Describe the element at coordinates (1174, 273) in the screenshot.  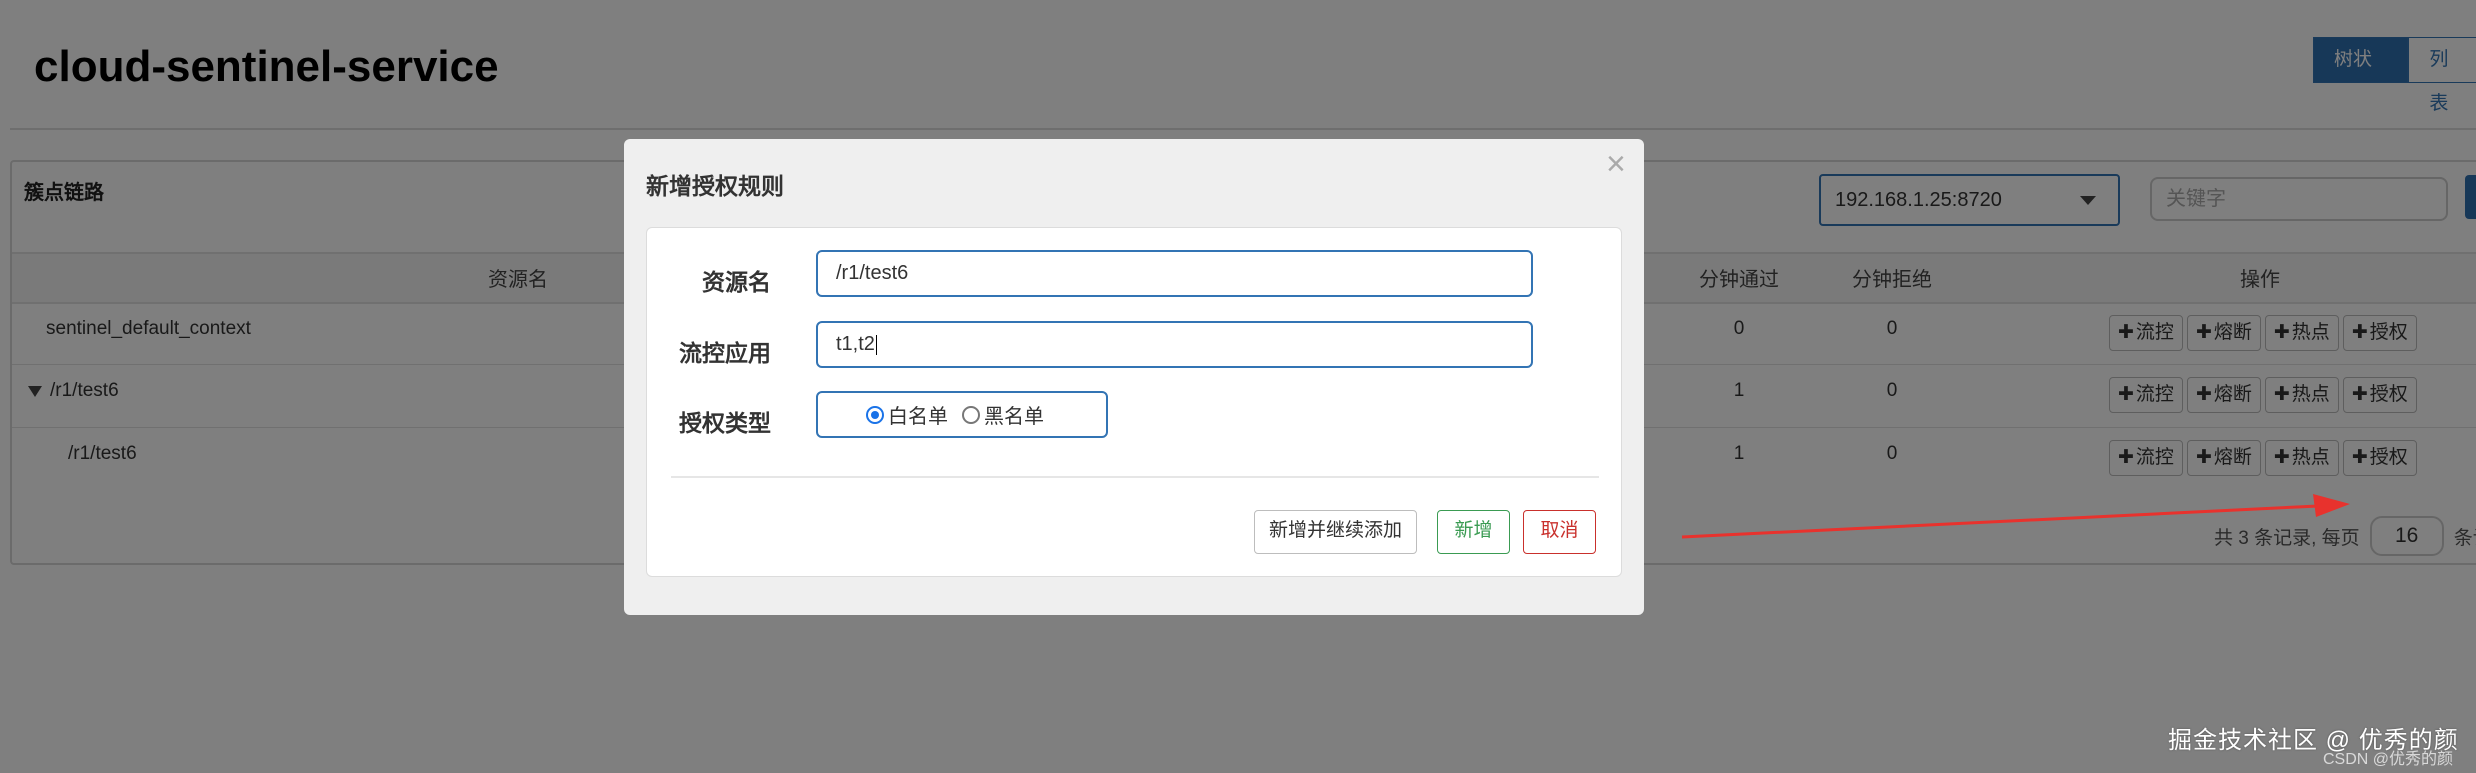
I see `resource-name-input: /r1/test6` at that location.